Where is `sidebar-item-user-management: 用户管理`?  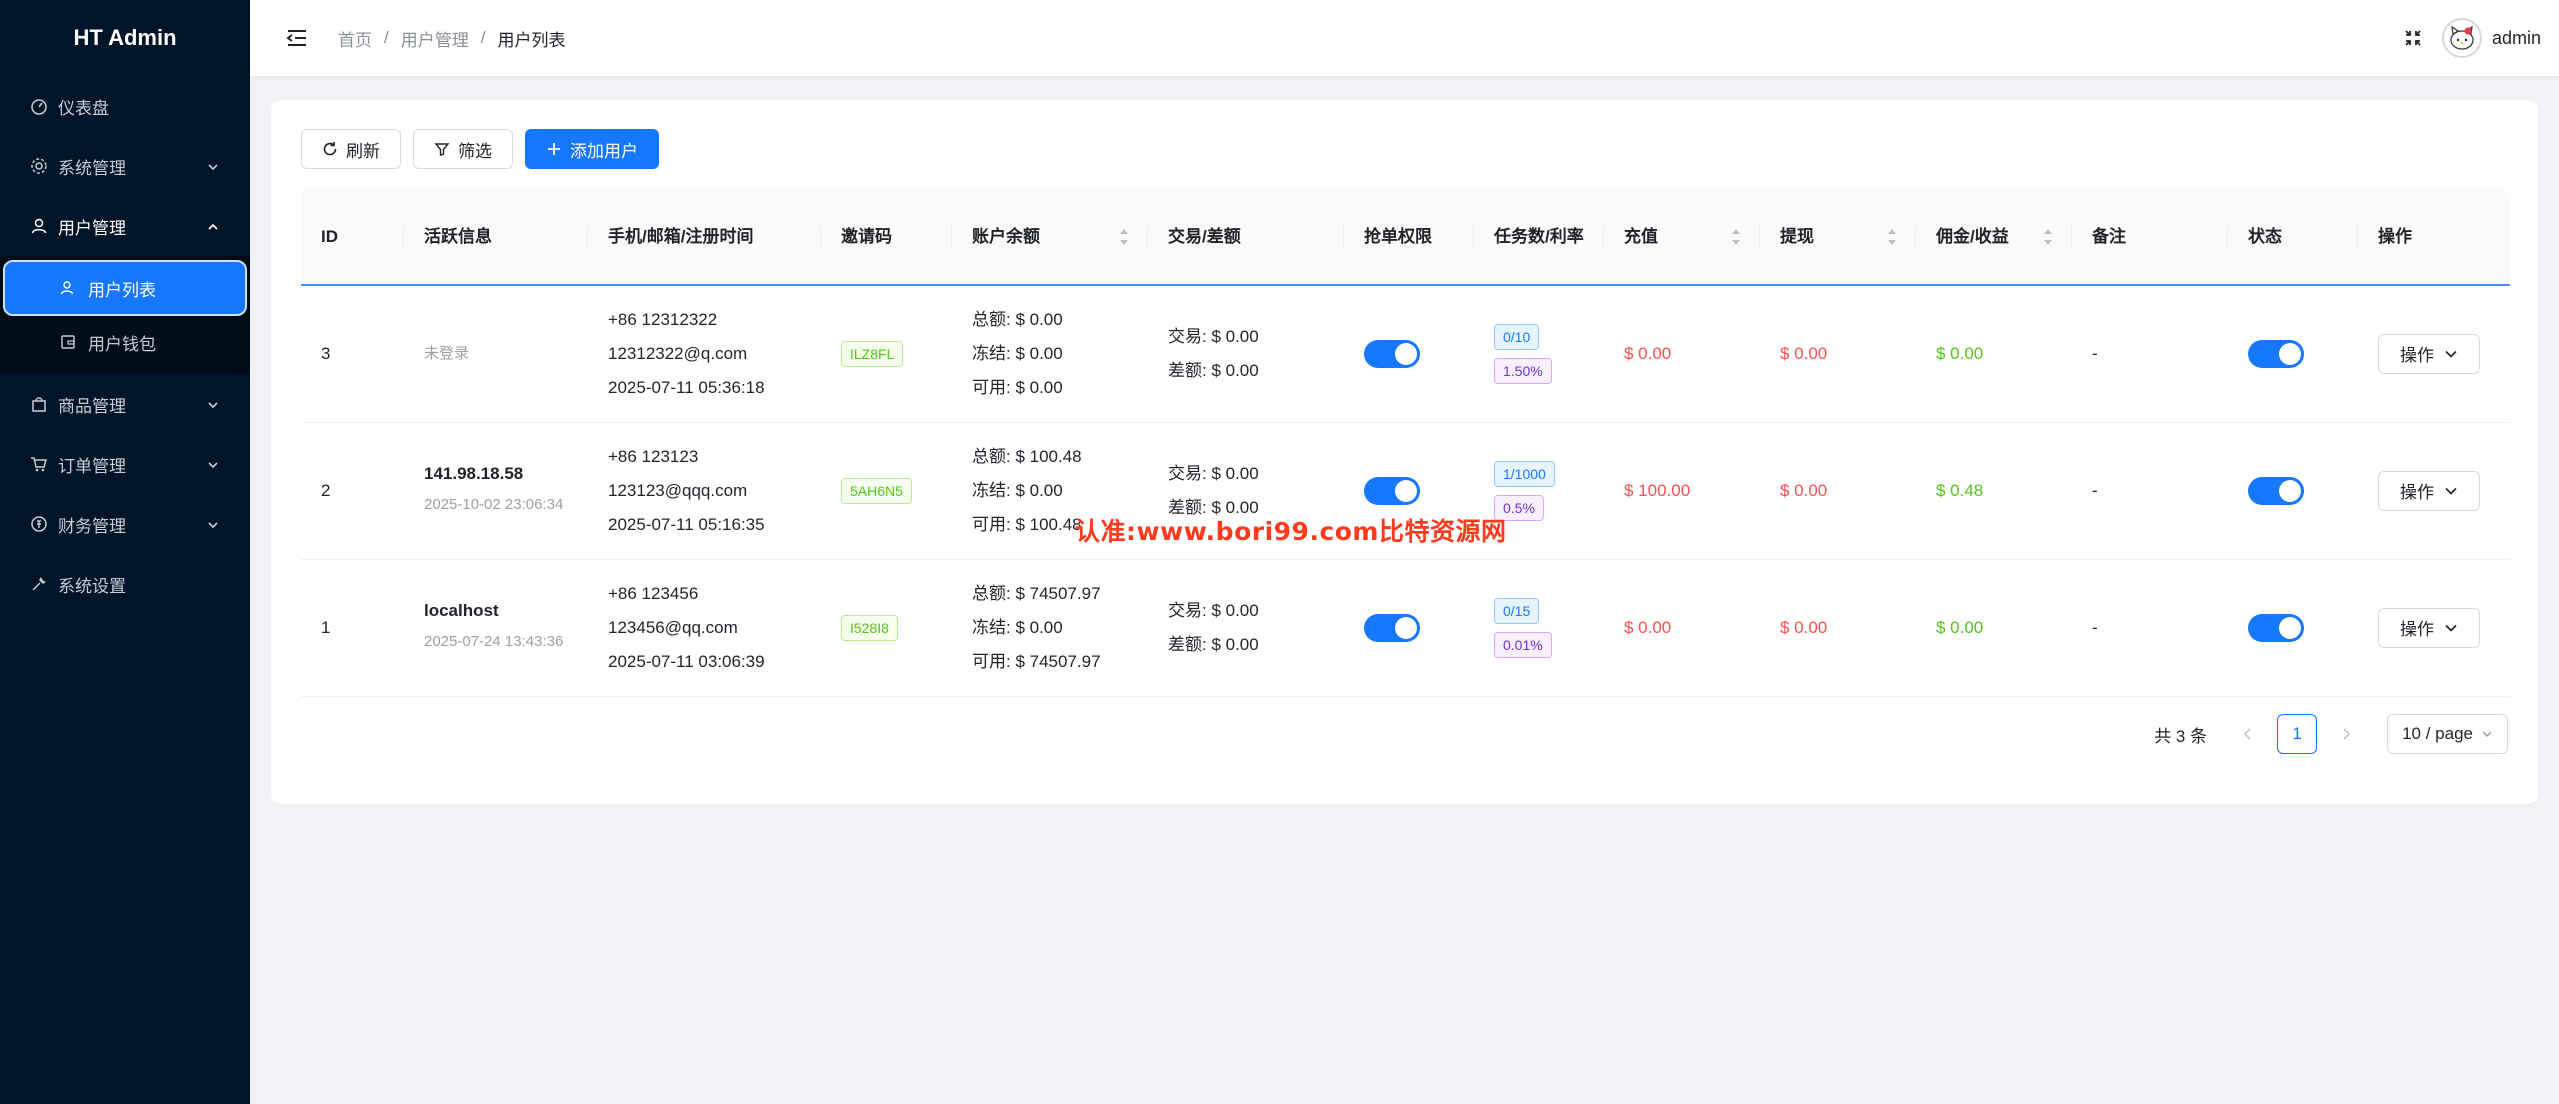 sidebar-item-user-management: 用户管理 is located at coordinates (125, 226).